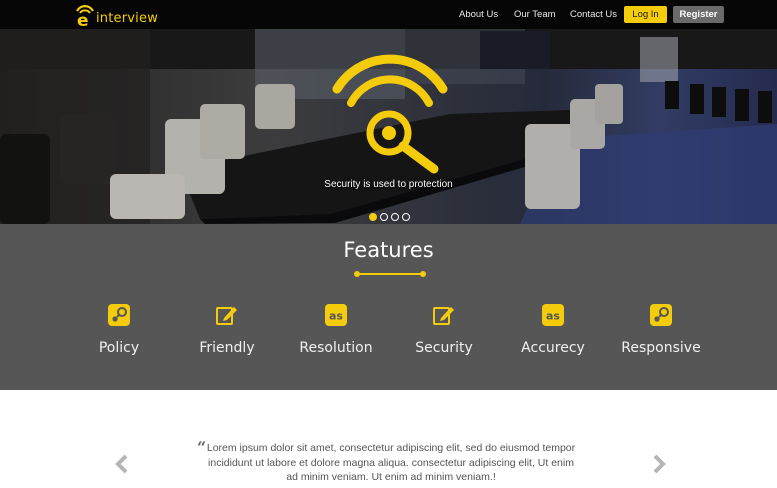  What do you see at coordinates (661, 330) in the screenshot?
I see `feature-responsive: Responsive` at bounding box center [661, 330].